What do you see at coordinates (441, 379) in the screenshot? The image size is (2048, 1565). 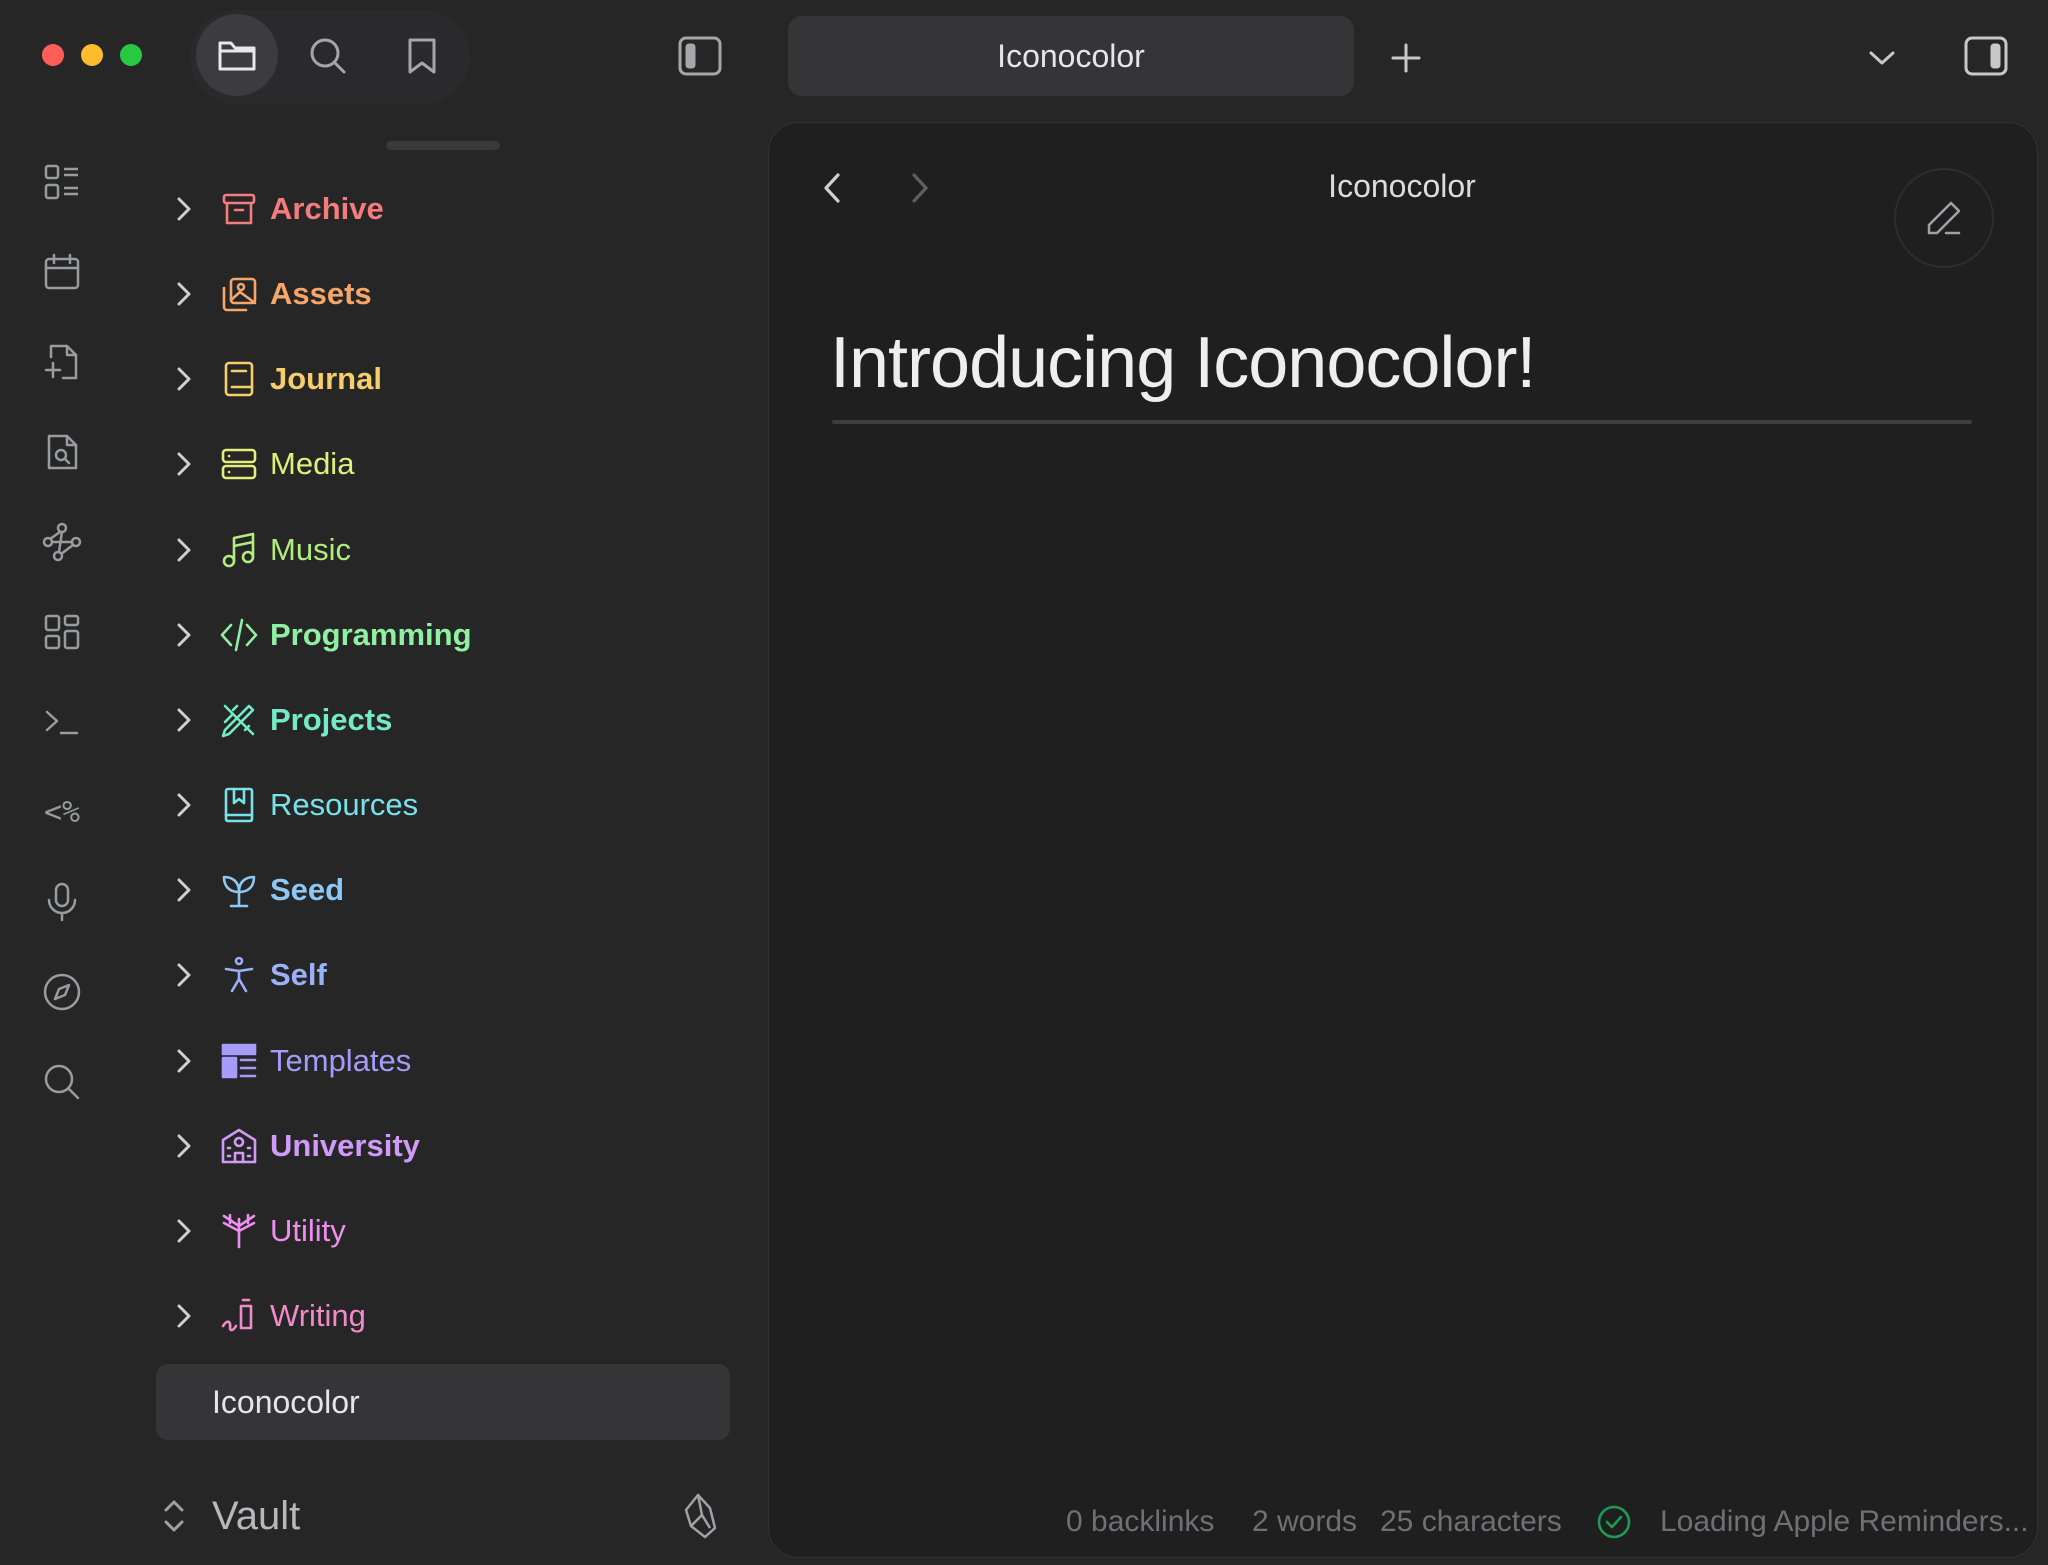 I see `folder-item-journal: Journal` at bounding box center [441, 379].